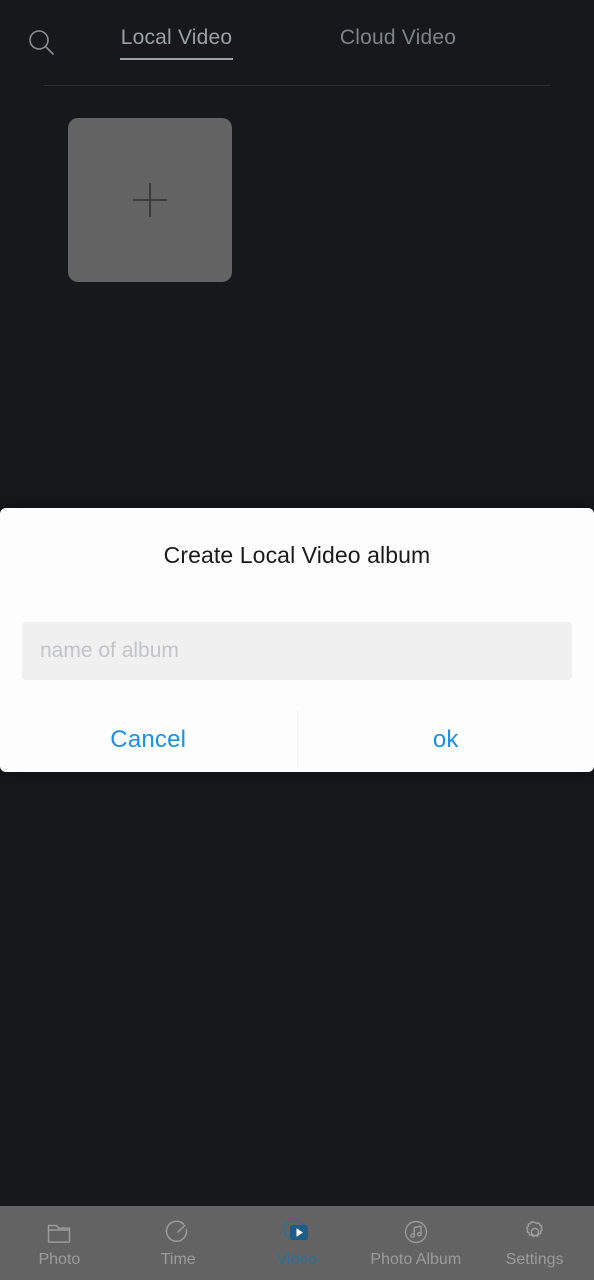 Image resolution: width=594 pixels, height=1280 pixels. What do you see at coordinates (416, 1259) in the screenshot?
I see `nav-label-photo-album: Photo Album` at bounding box center [416, 1259].